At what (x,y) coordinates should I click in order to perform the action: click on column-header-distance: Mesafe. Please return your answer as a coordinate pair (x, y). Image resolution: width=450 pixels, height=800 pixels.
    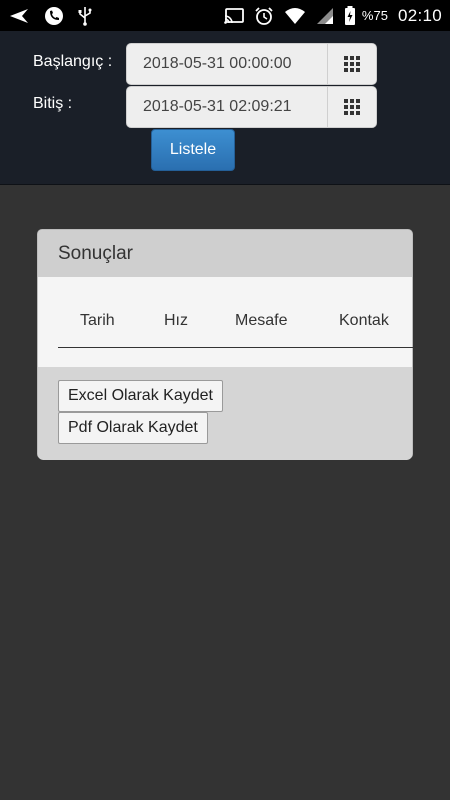
    Looking at the image, I should click on (261, 320).